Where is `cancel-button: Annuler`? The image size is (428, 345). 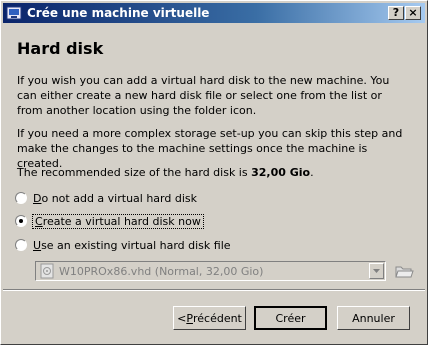 cancel-button: Annuler is located at coordinates (373, 318).